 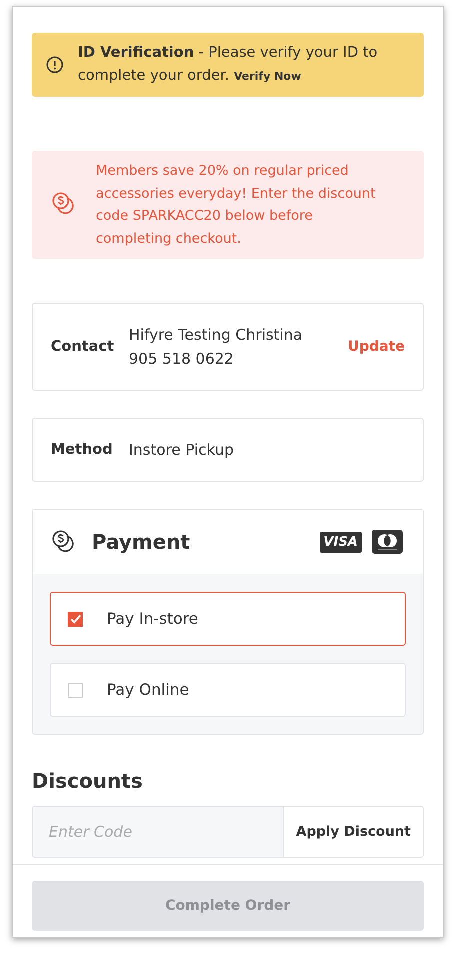 I want to click on method-value: Instore Pickup, so click(x=181, y=450).